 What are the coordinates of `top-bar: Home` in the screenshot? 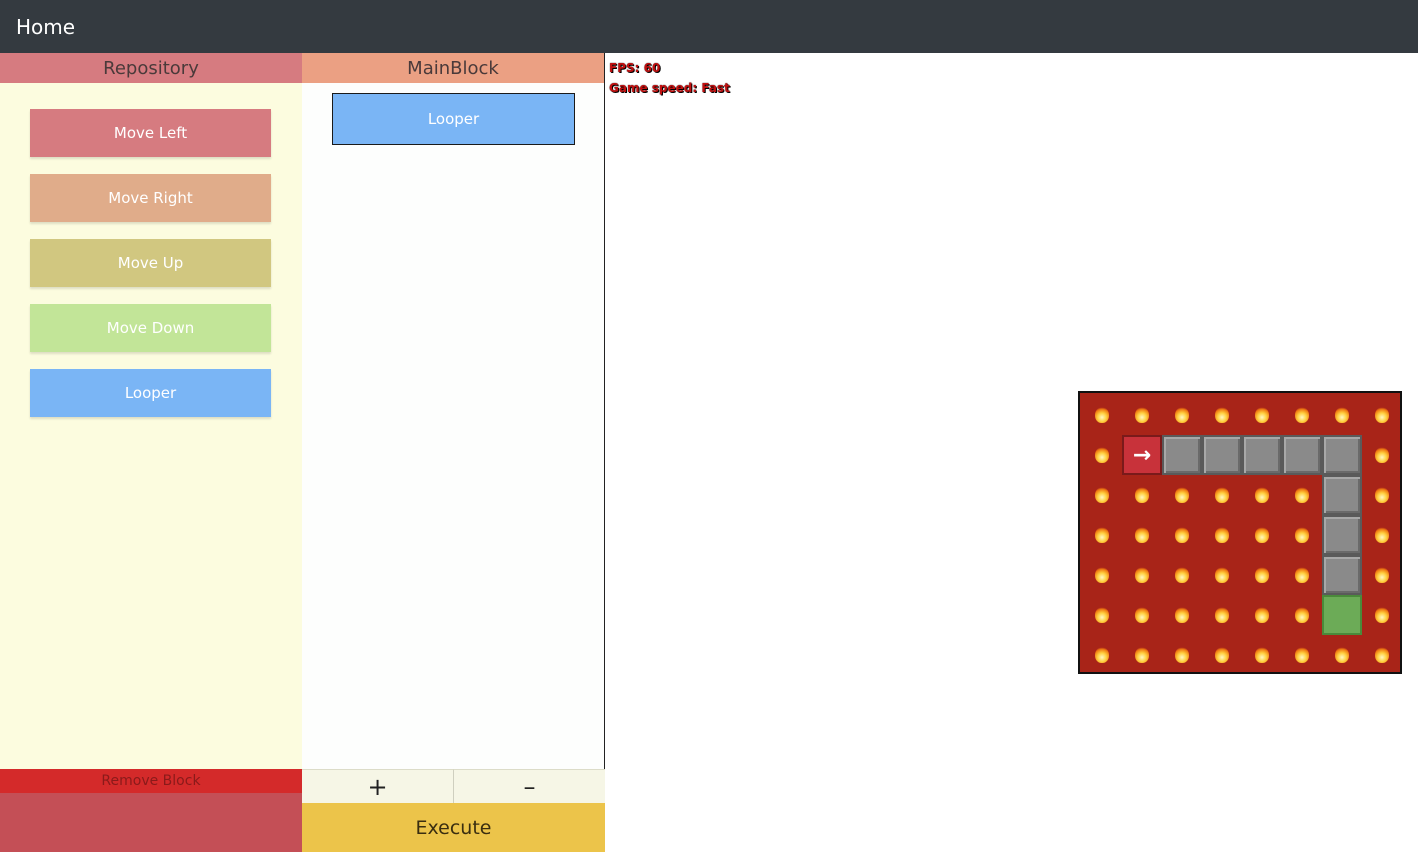 It's located at (709, 26).